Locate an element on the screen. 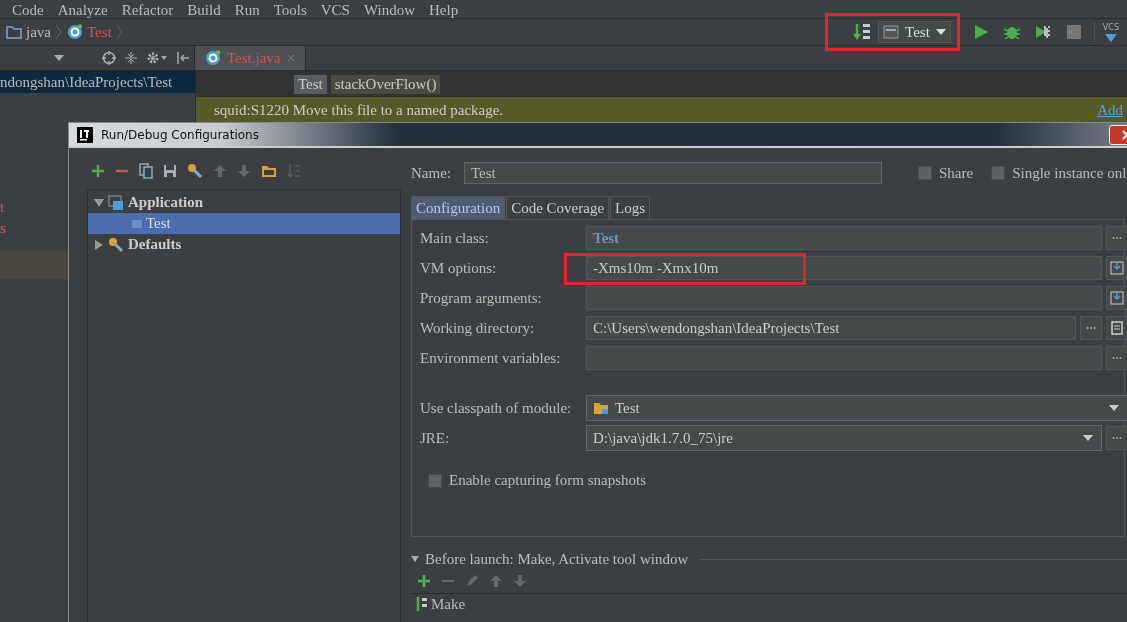 The width and height of the screenshot is (1127, 622). tree-item: Defaults is located at coordinates (155, 244).